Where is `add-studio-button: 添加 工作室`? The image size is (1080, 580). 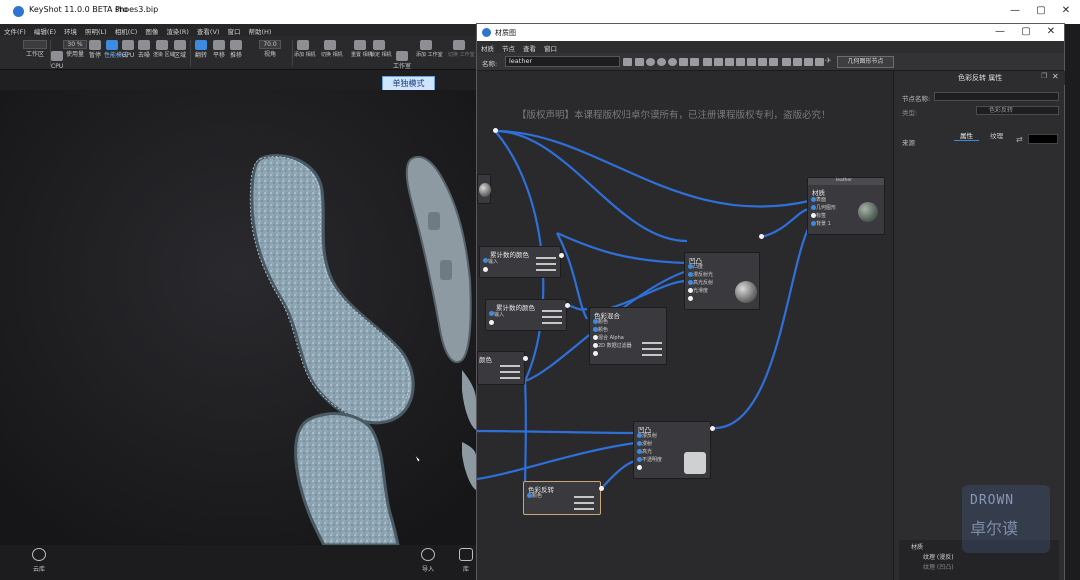
add-studio-button: 添加 工作室 is located at coordinates (429, 53).